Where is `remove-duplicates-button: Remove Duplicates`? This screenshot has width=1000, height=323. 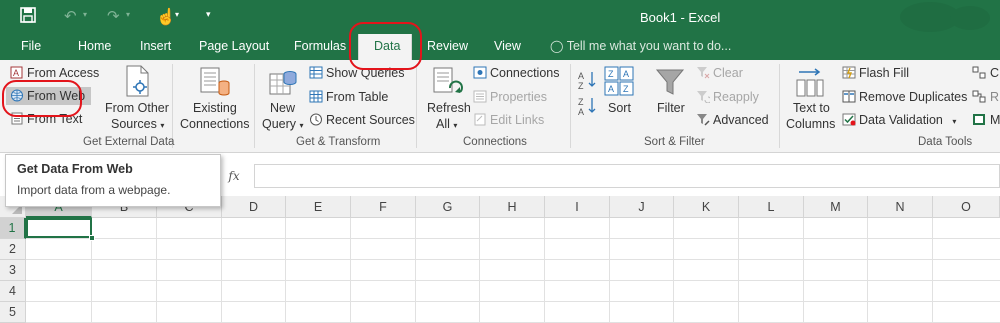
remove-duplicates-button: Remove Duplicates is located at coordinates (904, 97).